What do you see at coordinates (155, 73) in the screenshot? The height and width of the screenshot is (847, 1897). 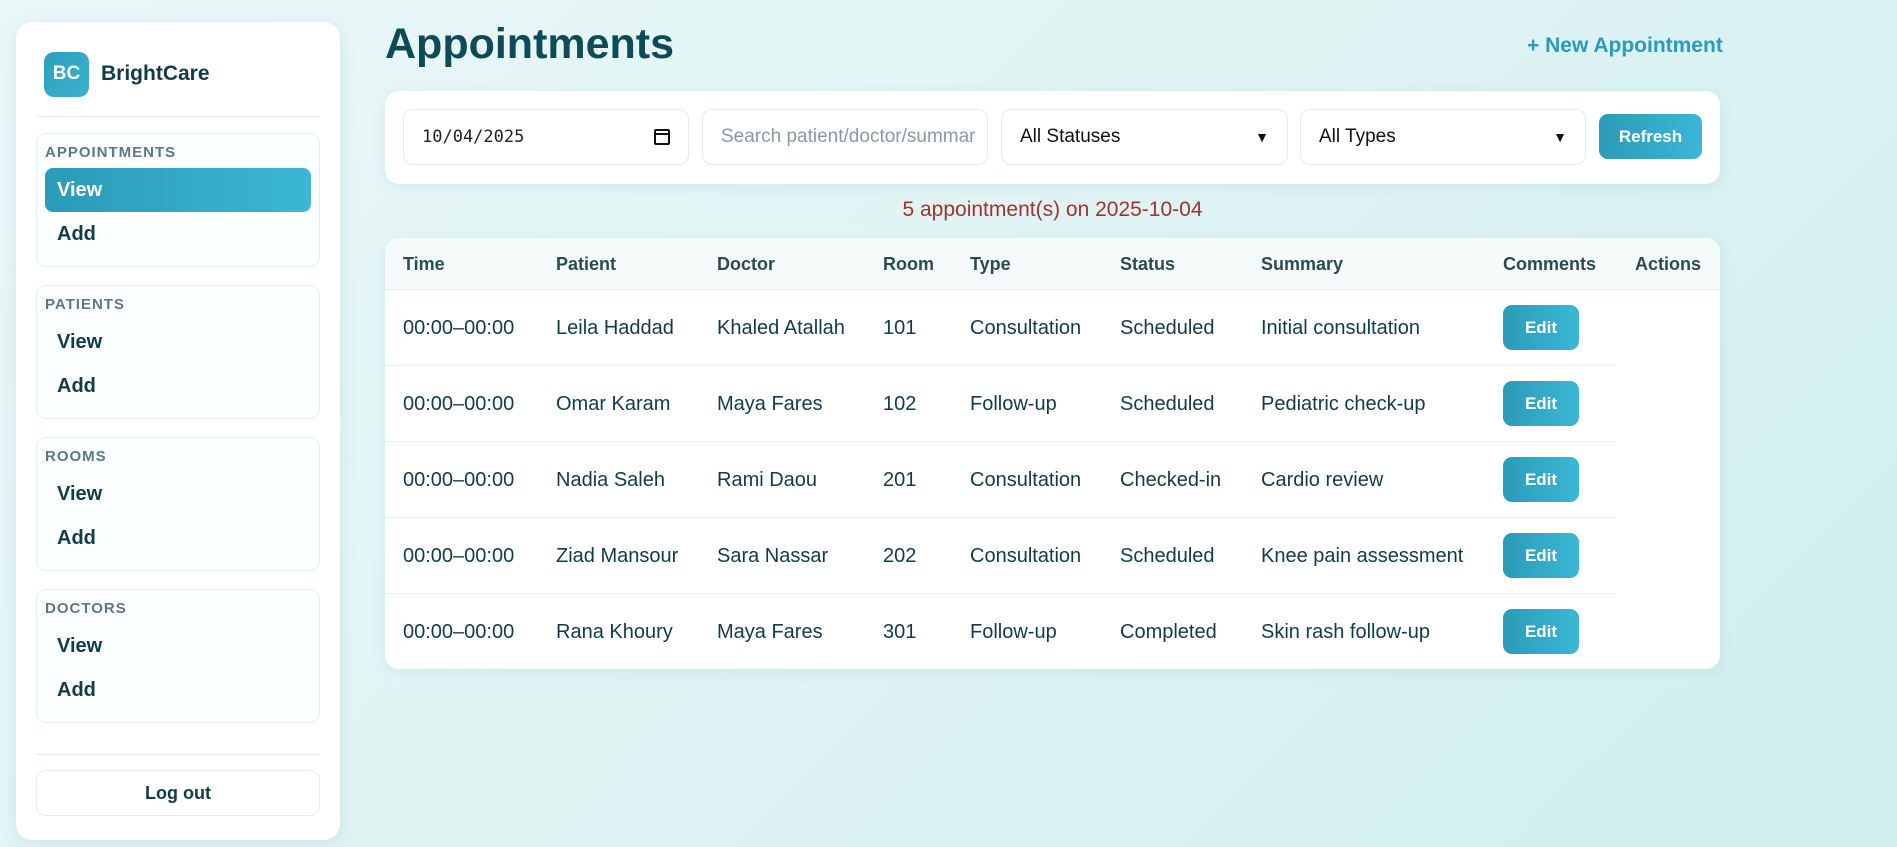 I see `brand-name: BrightCare` at bounding box center [155, 73].